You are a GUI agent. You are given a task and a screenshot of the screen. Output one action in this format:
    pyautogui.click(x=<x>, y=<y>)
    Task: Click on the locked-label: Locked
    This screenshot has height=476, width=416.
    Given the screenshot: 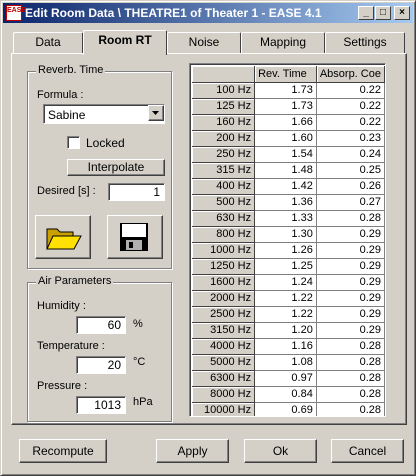 What is the action you would take?
    pyautogui.click(x=105, y=143)
    